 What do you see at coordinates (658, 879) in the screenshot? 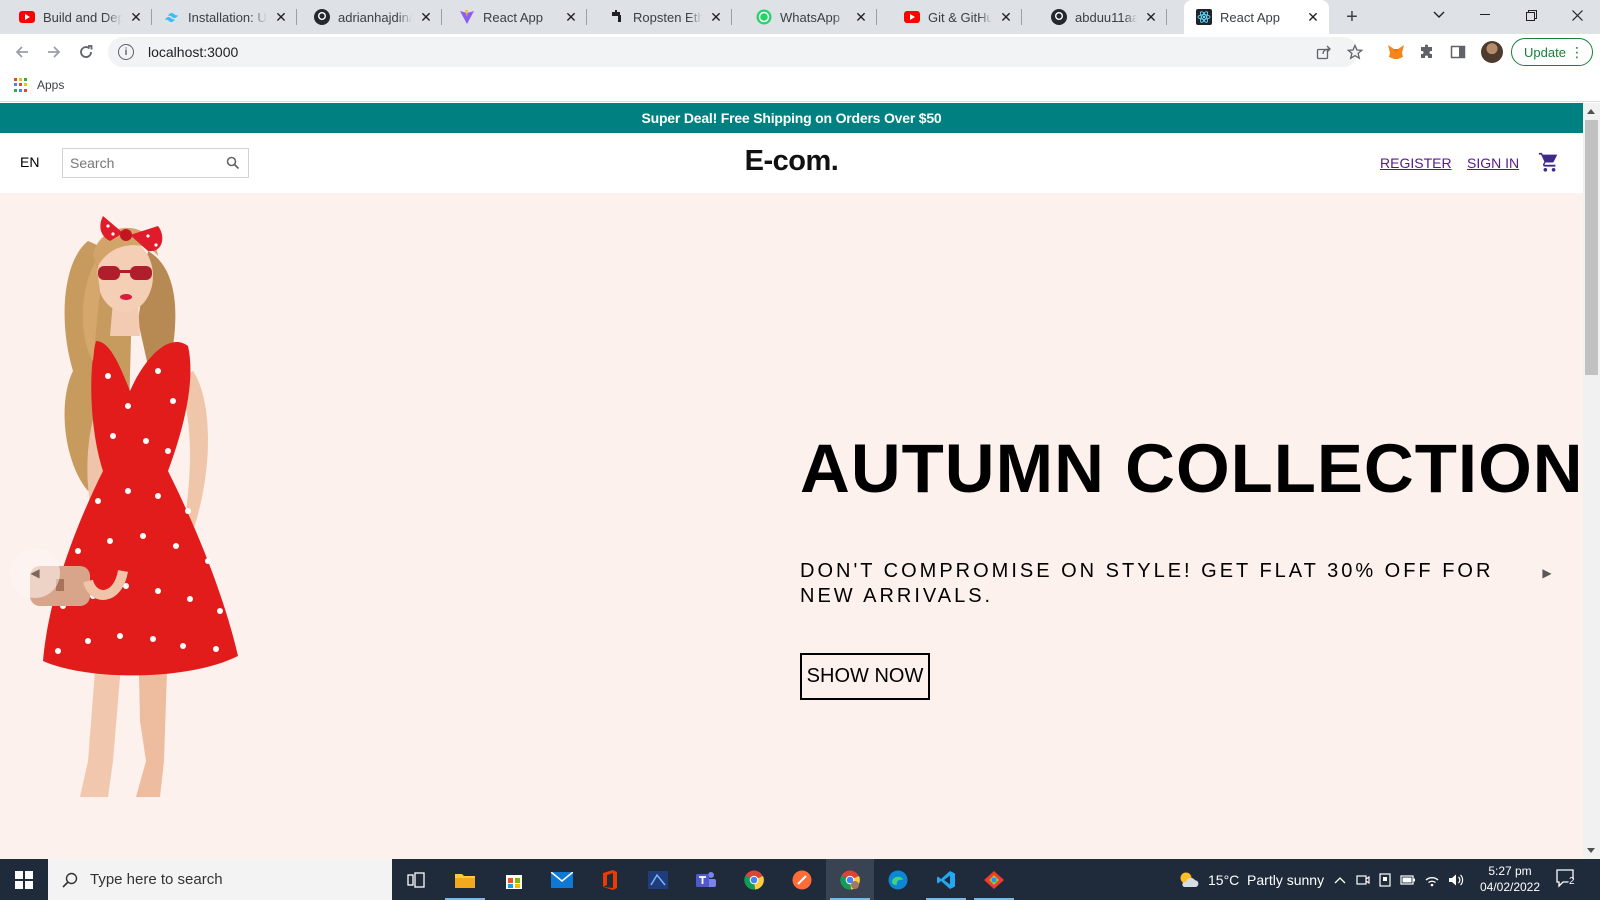
I see `snipping-tool-icon` at bounding box center [658, 879].